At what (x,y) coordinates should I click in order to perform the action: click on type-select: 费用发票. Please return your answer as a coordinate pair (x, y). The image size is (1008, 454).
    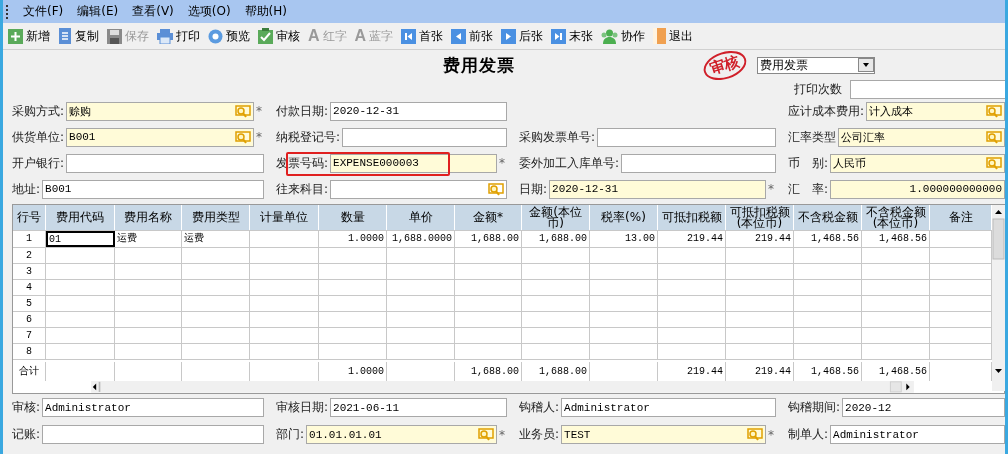
    Looking at the image, I should click on (816, 65).